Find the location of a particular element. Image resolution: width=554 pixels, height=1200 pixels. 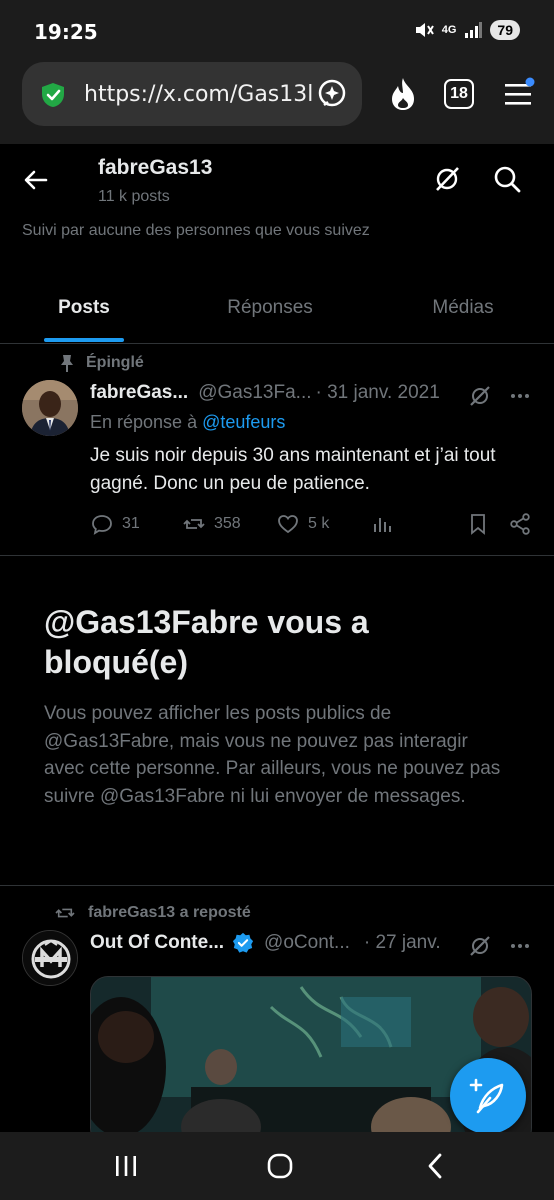

browser-toolbar: https://x.com/Gas13l 18 is located at coordinates (277, 103).